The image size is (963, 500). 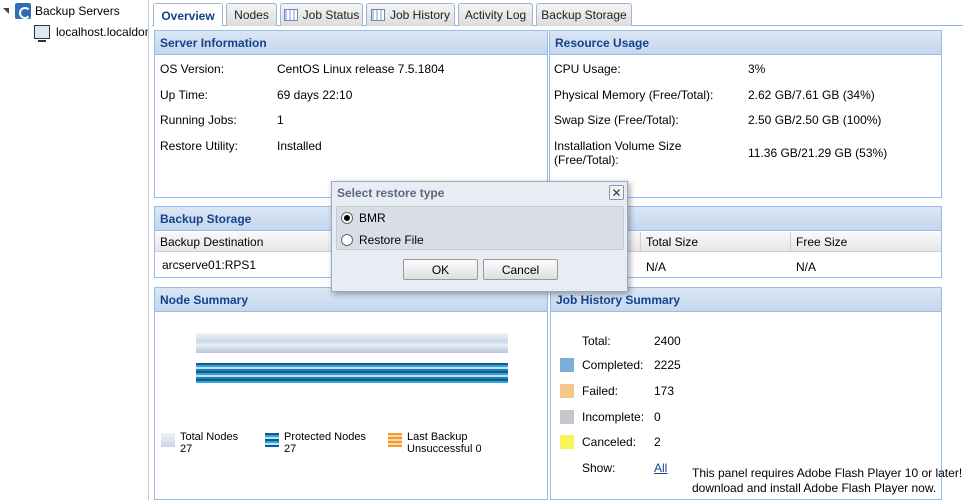 I want to click on job-canceled-value: 2, so click(x=657, y=442).